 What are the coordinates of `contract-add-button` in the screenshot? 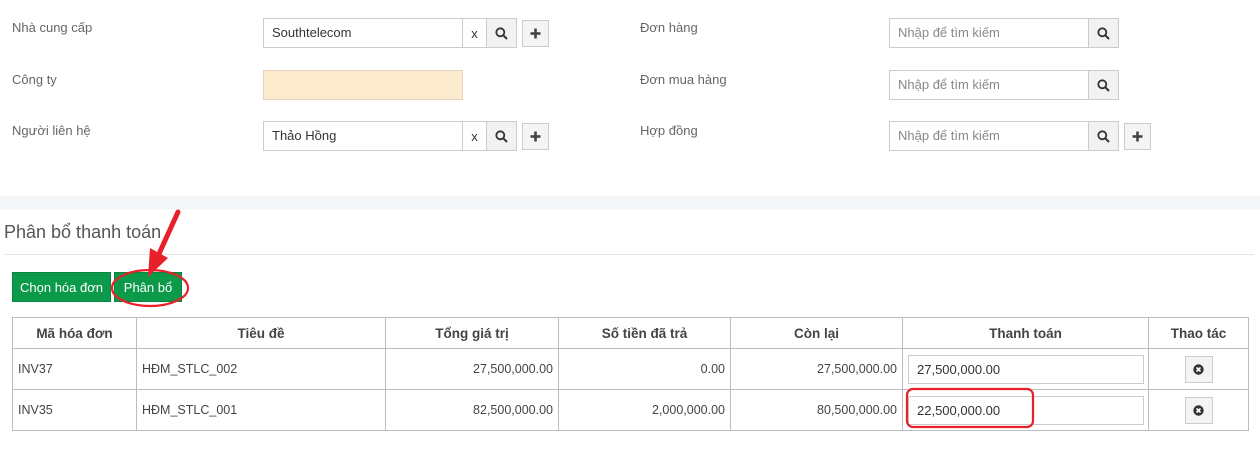 It's located at (1137, 136).